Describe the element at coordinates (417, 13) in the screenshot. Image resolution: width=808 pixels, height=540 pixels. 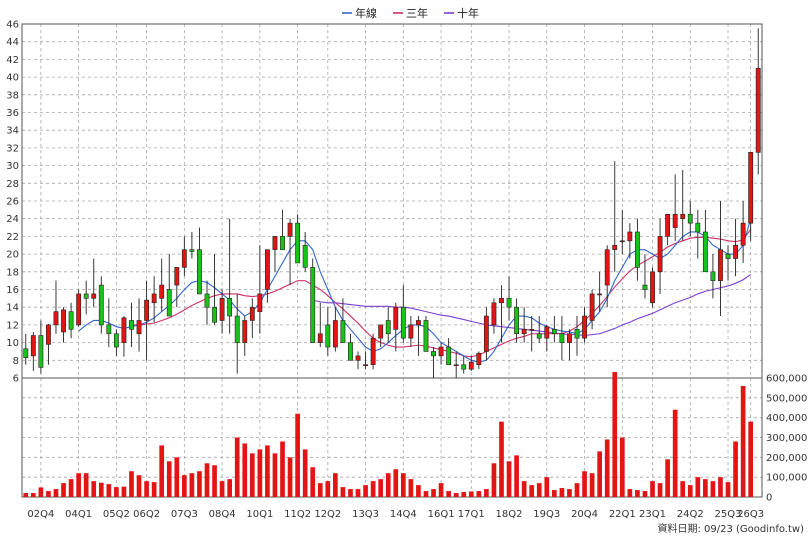
I see `legend-label: 三年` at that location.